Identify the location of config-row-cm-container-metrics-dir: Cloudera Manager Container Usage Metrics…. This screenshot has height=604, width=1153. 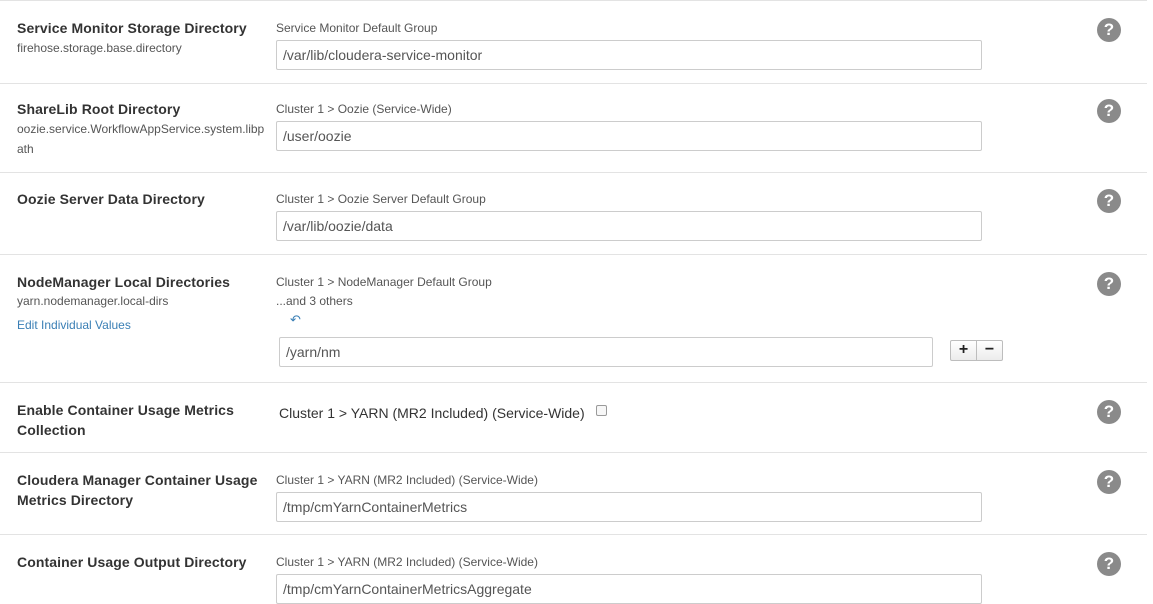
(573, 494).